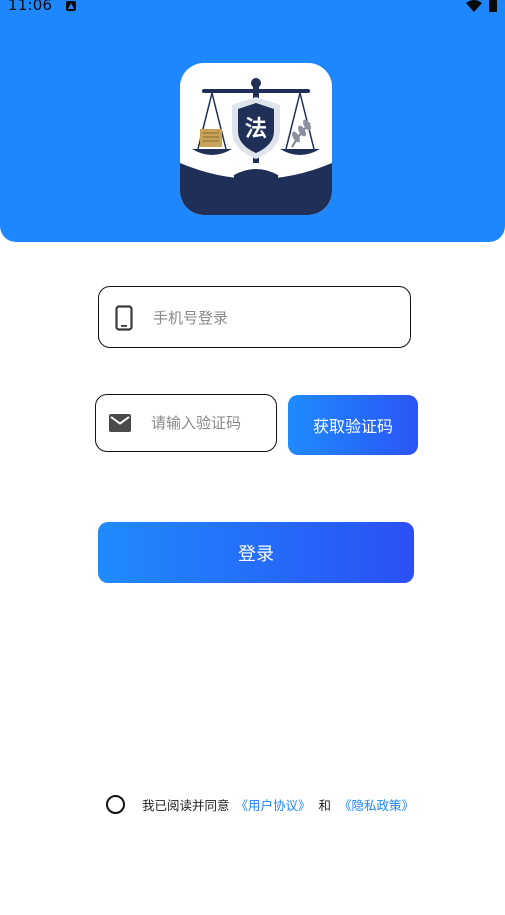 The image size is (505, 915). Describe the element at coordinates (256, 129) in the screenshot. I see `logo-emblem-text: 法` at that location.